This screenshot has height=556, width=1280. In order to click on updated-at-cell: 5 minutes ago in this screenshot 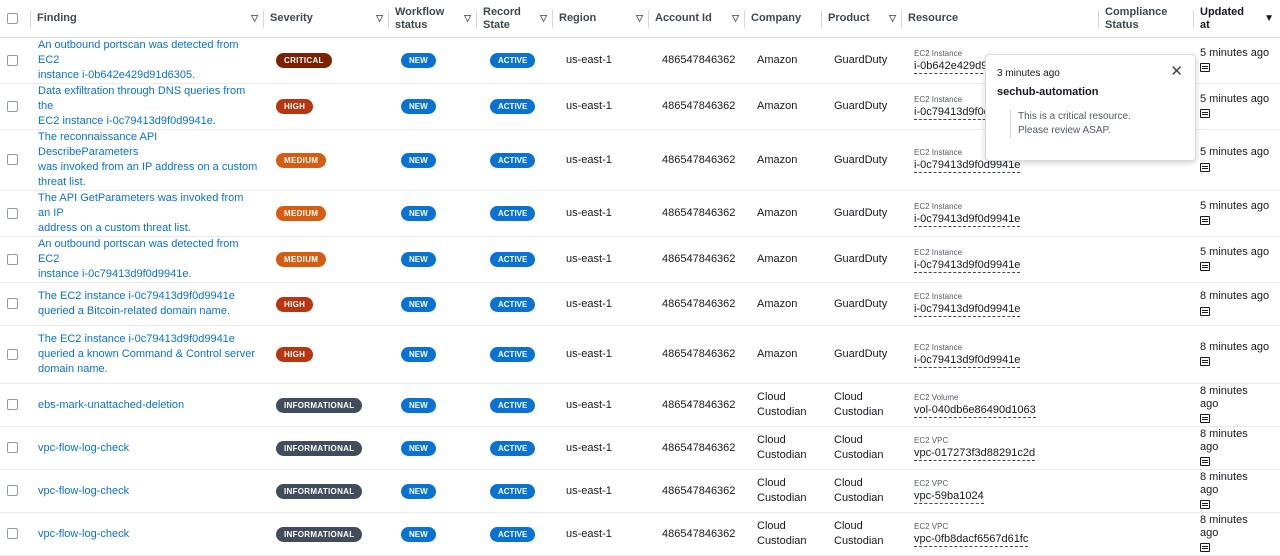, I will do `click(1237, 213)`.